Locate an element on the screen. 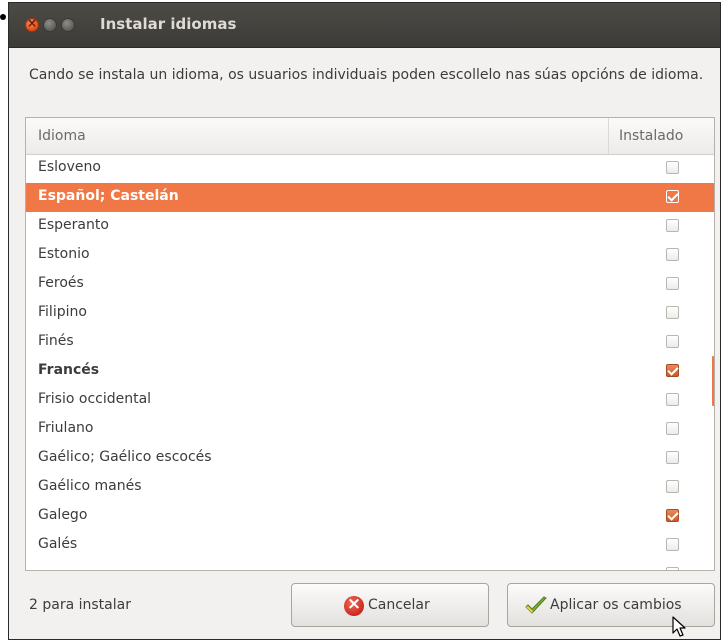 The image size is (722, 642). language-name: Gaélico; Gaélico escocés is located at coordinates (125, 457).